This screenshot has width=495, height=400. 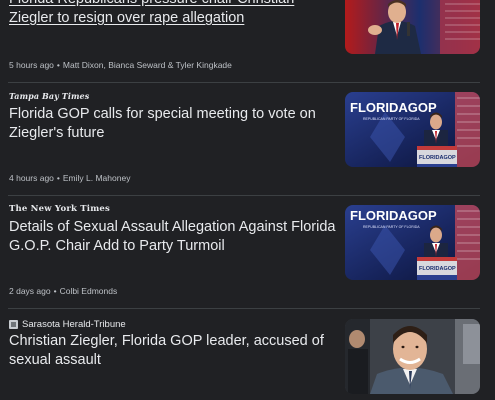 What do you see at coordinates (96, 178) in the screenshot?
I see `article-authors: Emily L. Mahoney` at bounding box center [96, 178].